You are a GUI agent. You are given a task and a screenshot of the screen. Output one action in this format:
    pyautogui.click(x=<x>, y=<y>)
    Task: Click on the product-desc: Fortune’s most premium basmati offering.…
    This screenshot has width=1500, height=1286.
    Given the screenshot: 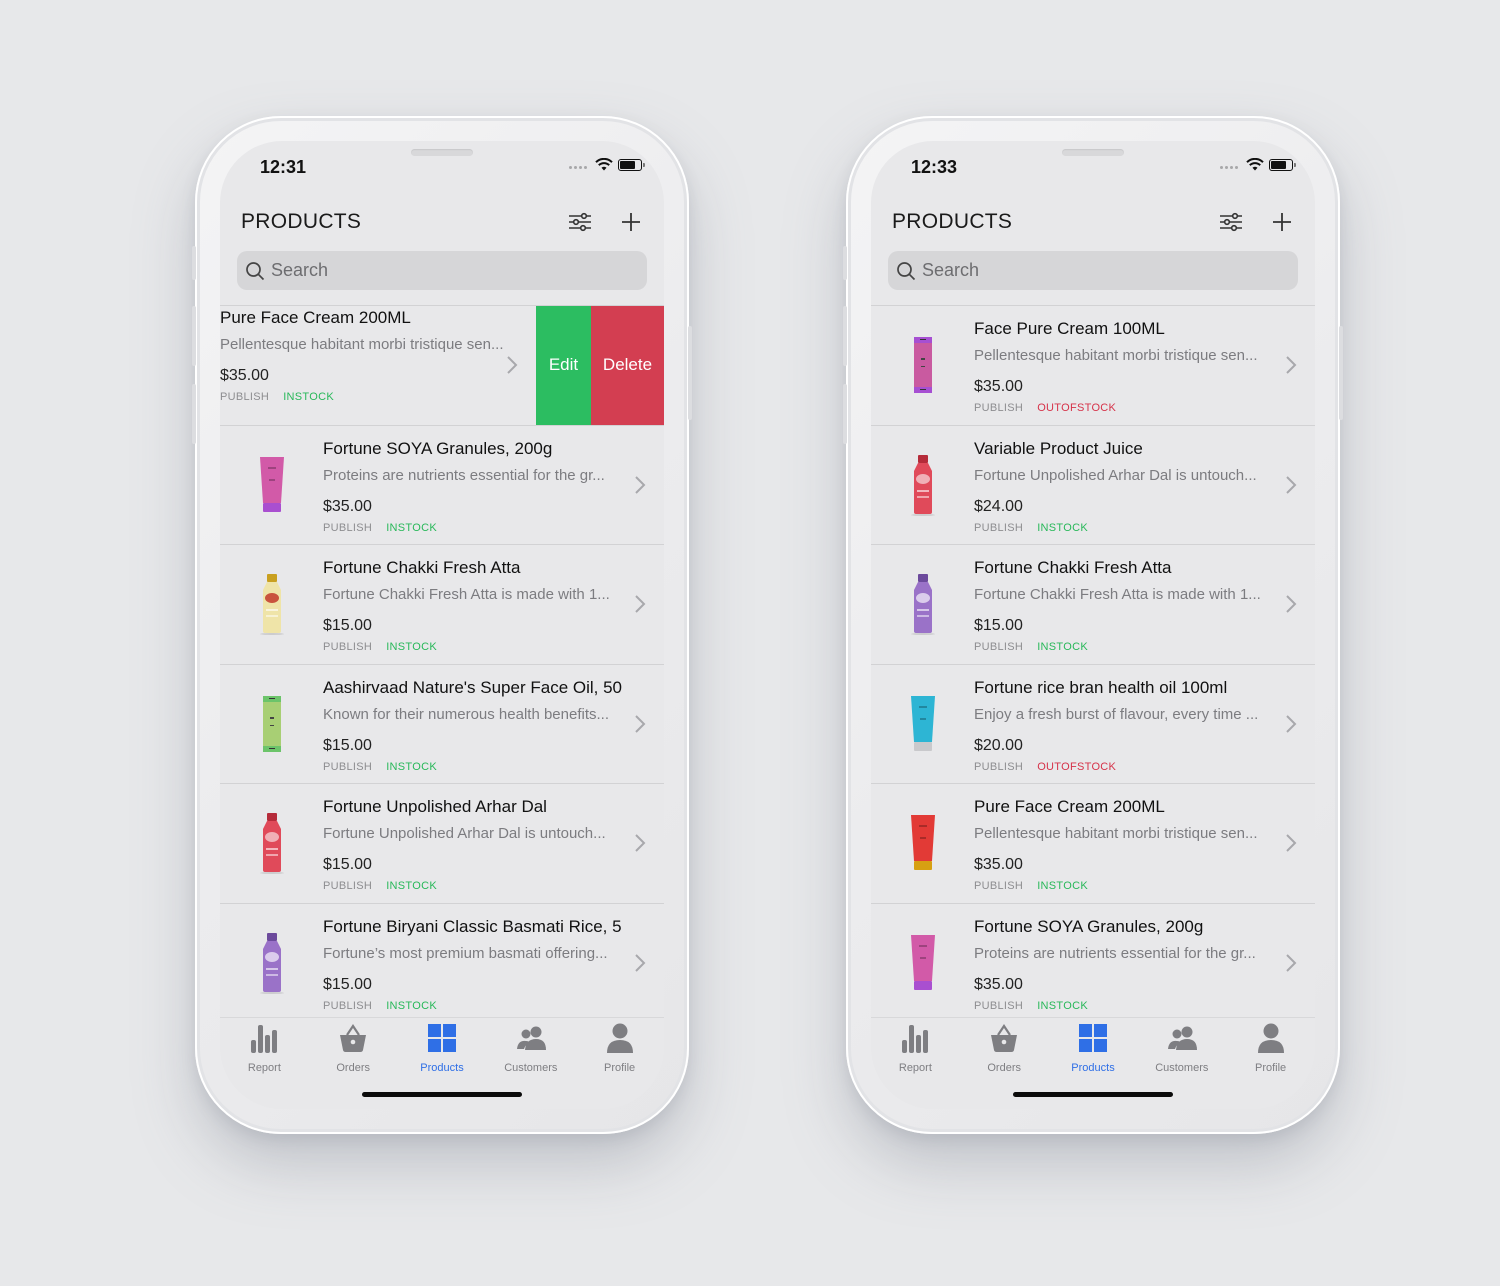 What is the action you would take?
    pyautogui.click(x=465, y=953)
    